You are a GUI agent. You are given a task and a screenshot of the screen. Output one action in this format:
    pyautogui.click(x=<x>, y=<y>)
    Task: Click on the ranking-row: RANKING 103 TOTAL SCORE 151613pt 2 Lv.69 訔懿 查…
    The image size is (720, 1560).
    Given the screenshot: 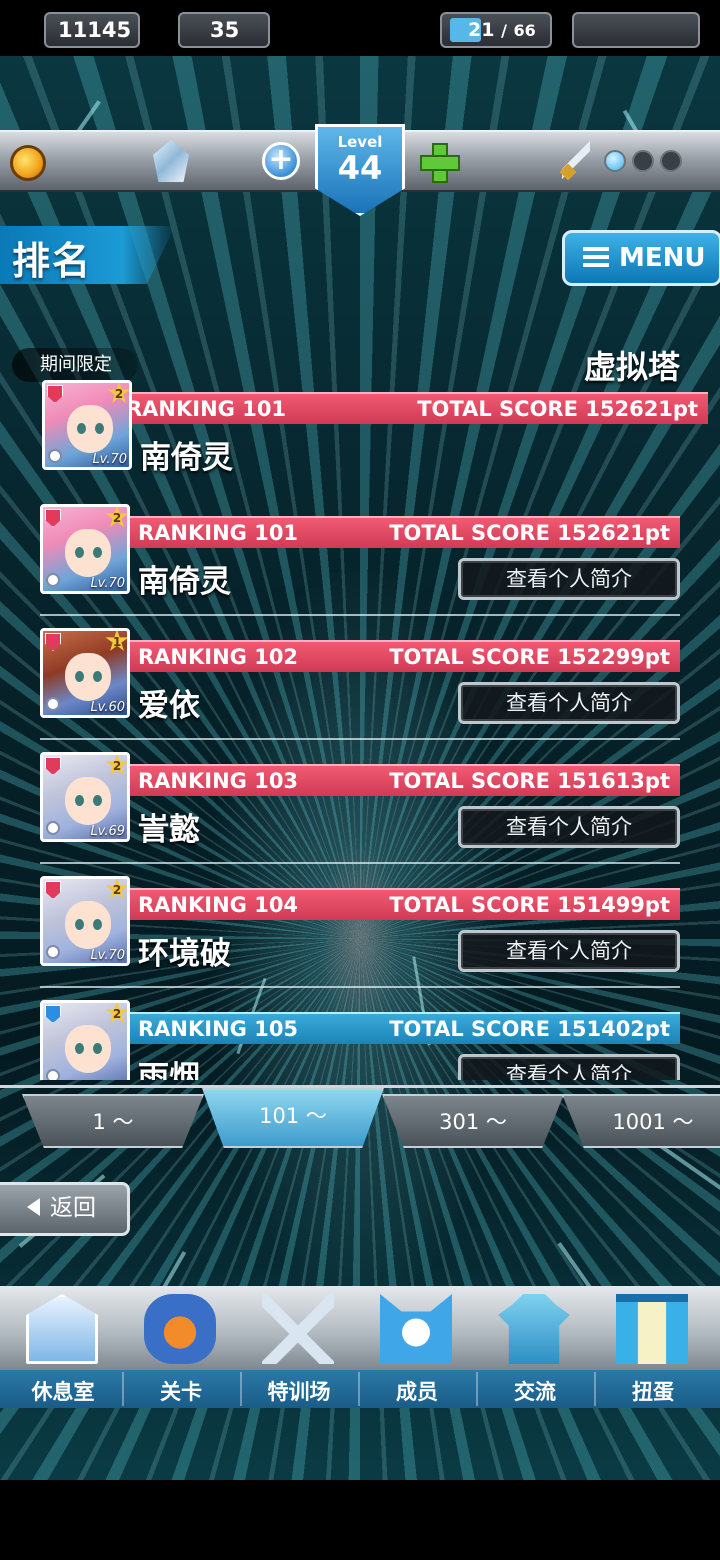 What is the action you would take?
    pyautogui.click(x=360, y=810)
    